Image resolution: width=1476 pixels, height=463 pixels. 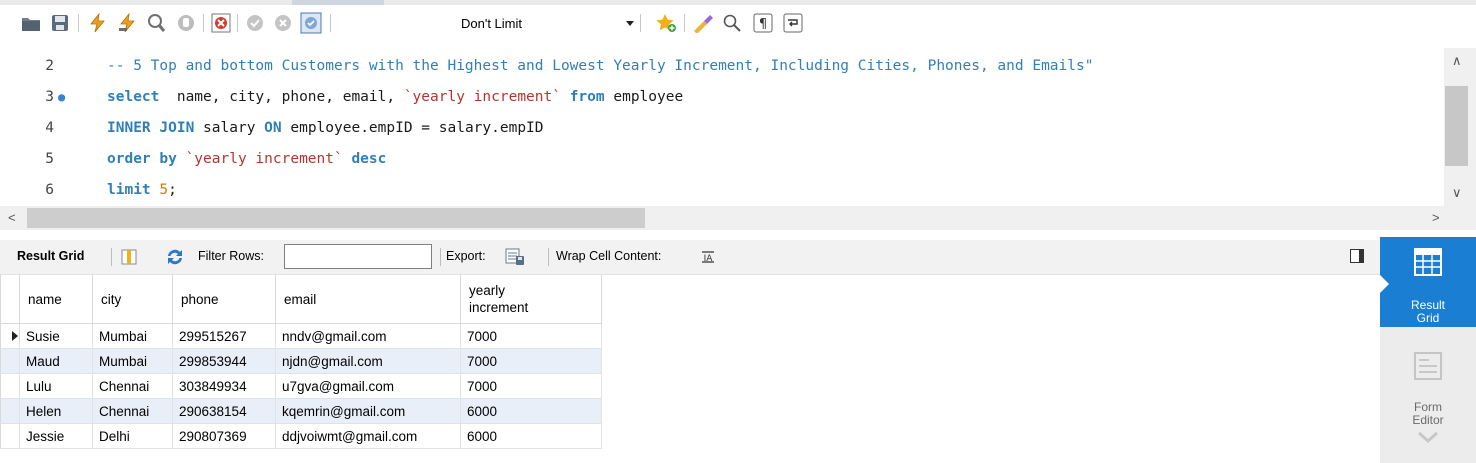 What do you see at coordinates (132, 436) in the screenshot?
I see `cell-city: Delhi` at bounding box center [132, 436].